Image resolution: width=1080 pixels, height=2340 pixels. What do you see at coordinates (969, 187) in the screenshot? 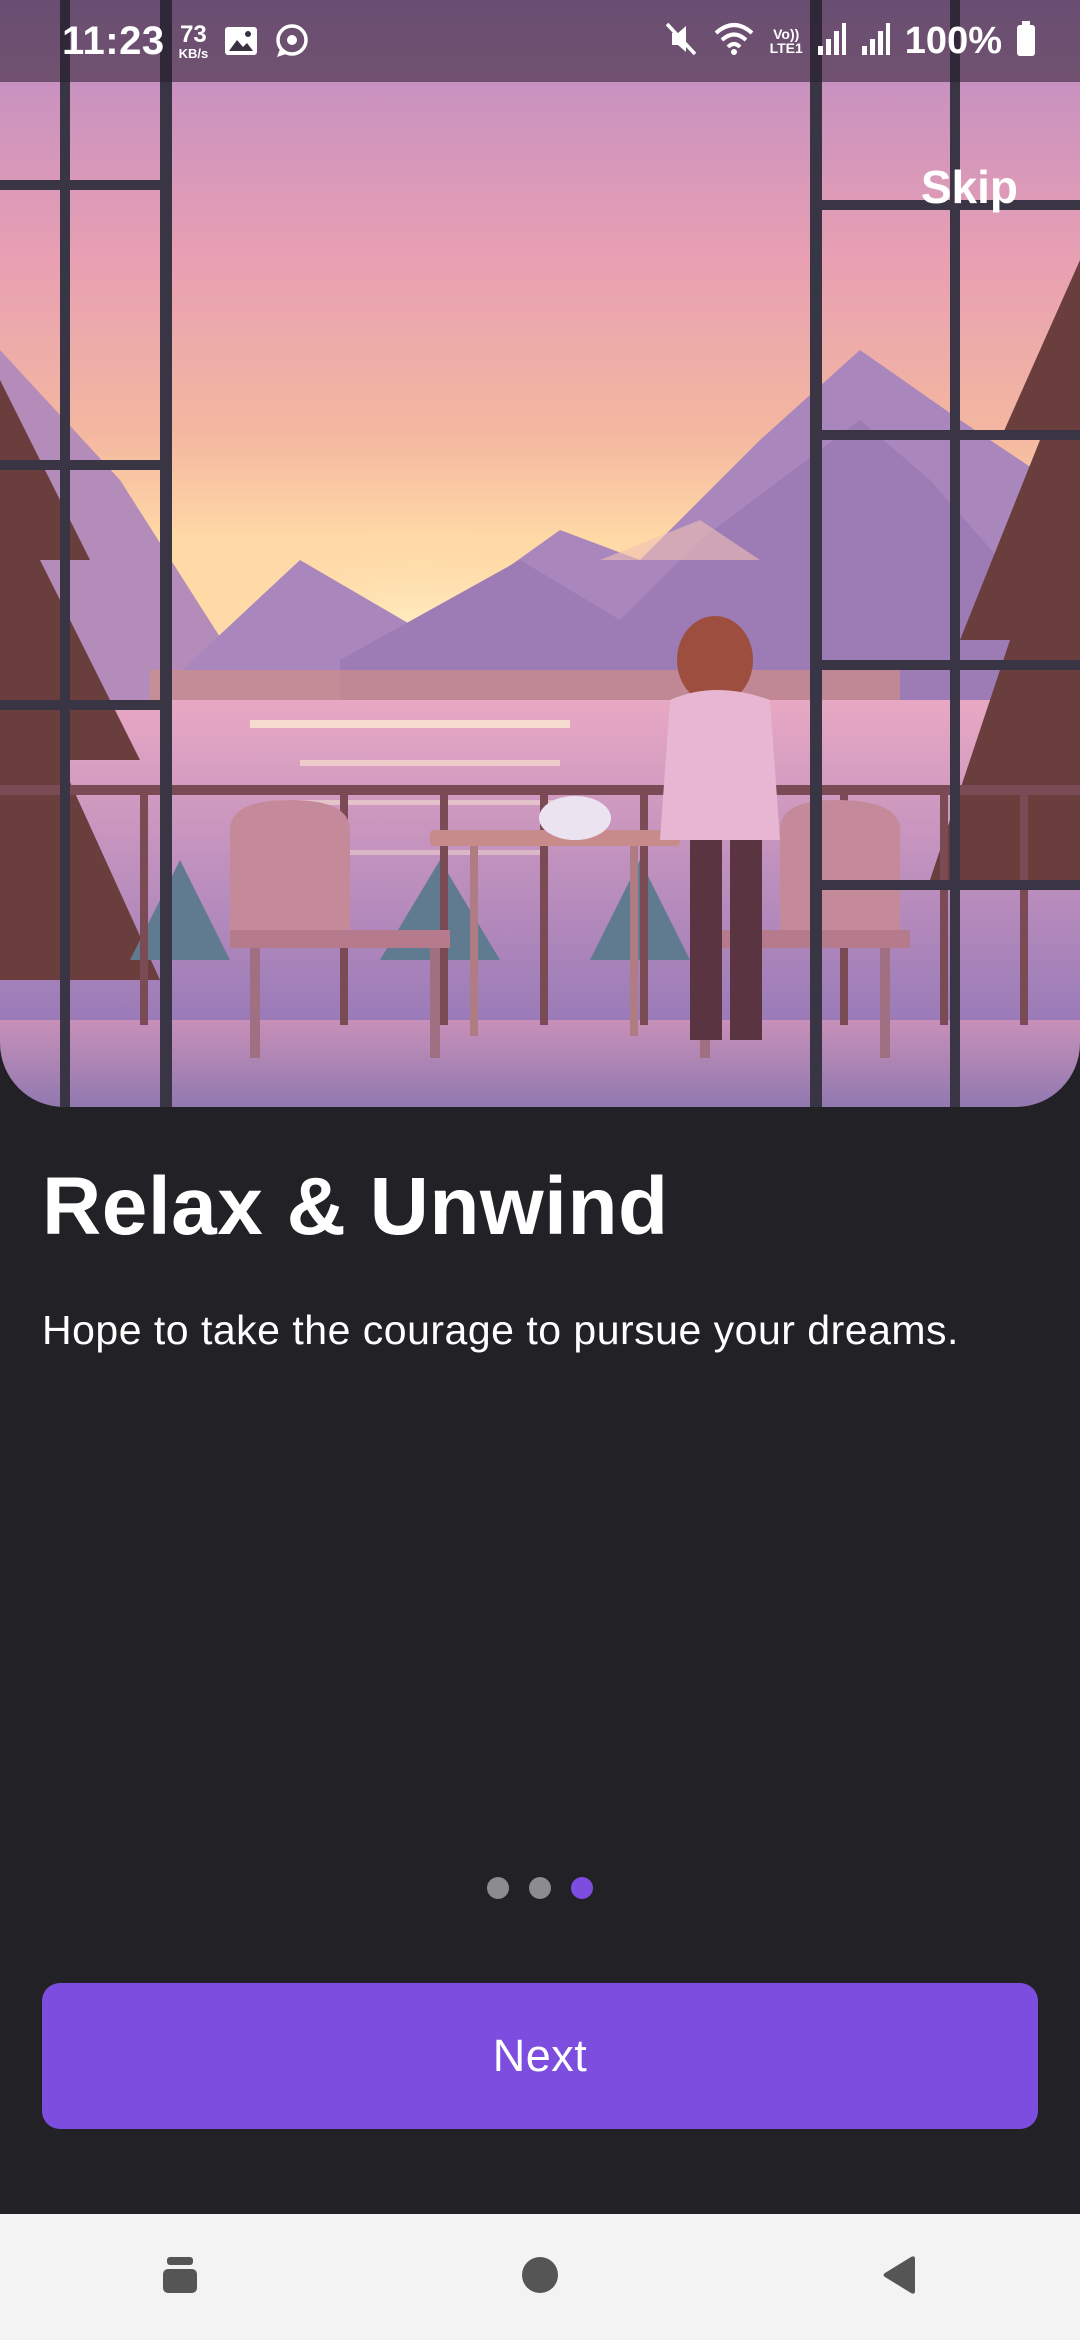
I see `skip-button: Skip` at bounding box center [969, 187].